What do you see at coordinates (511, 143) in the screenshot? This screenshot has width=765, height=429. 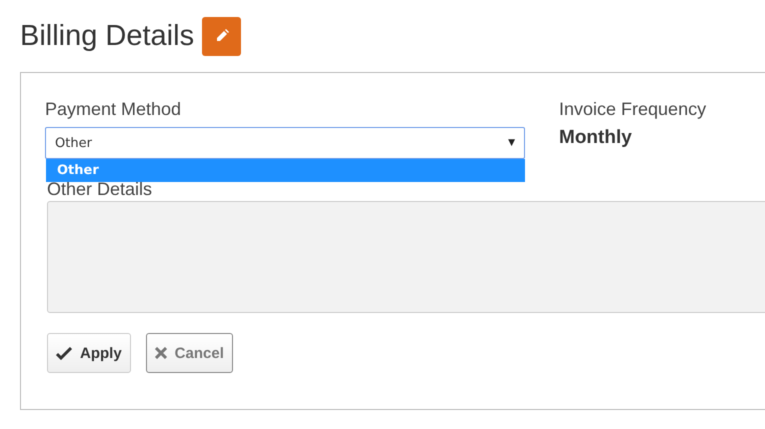 I see `caret-icon: ▼` at bounding box center [511, 143].